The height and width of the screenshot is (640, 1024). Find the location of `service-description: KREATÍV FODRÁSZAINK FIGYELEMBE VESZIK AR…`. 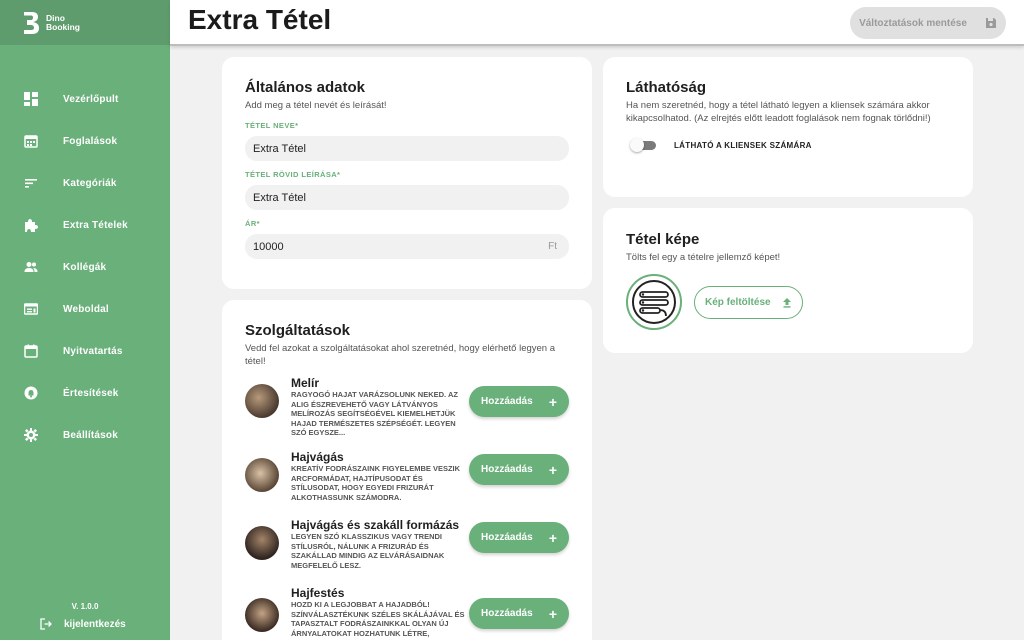

service-description: KREATÍV FODRÁSZAINK FIGYELEMBE VESZIK AR… is located at coordinates (376, 483).